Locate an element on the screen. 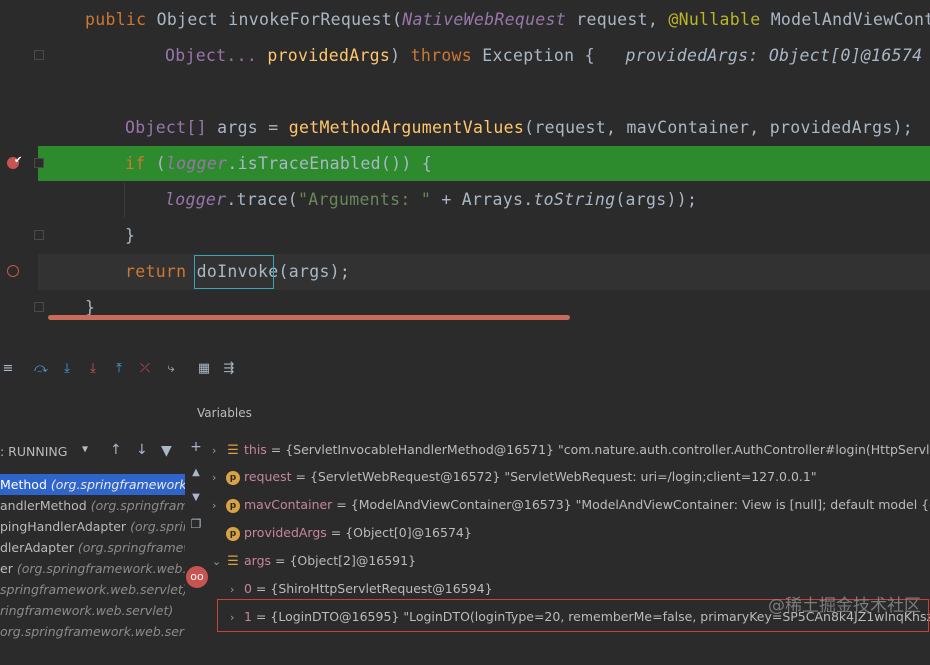 This screenshot has height=665, width=930. horizontal-scrollbar is located at coordinates (309, 317).